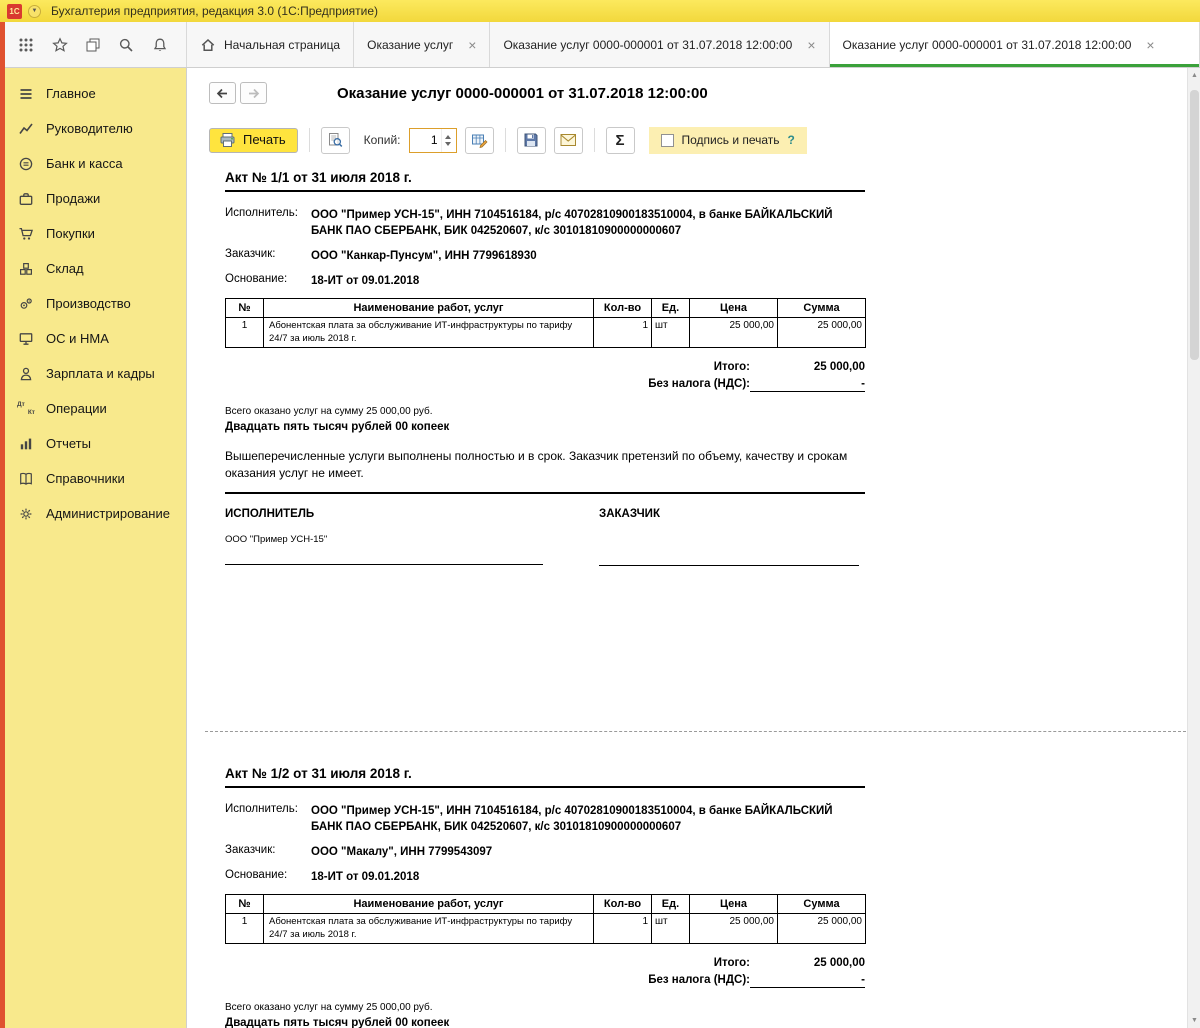 The width and height of the screenshot is (1200, 1028). Describe the element at coordinates (73, 198) in the screenshot. I see `sidebar-item-label: Продажи` at that location.